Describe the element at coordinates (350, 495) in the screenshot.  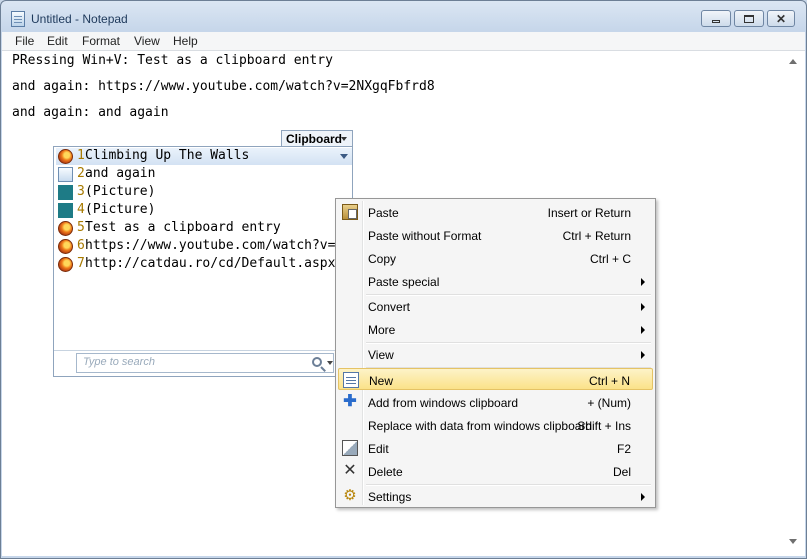
I see `gear-icon: ⚙` at that location.